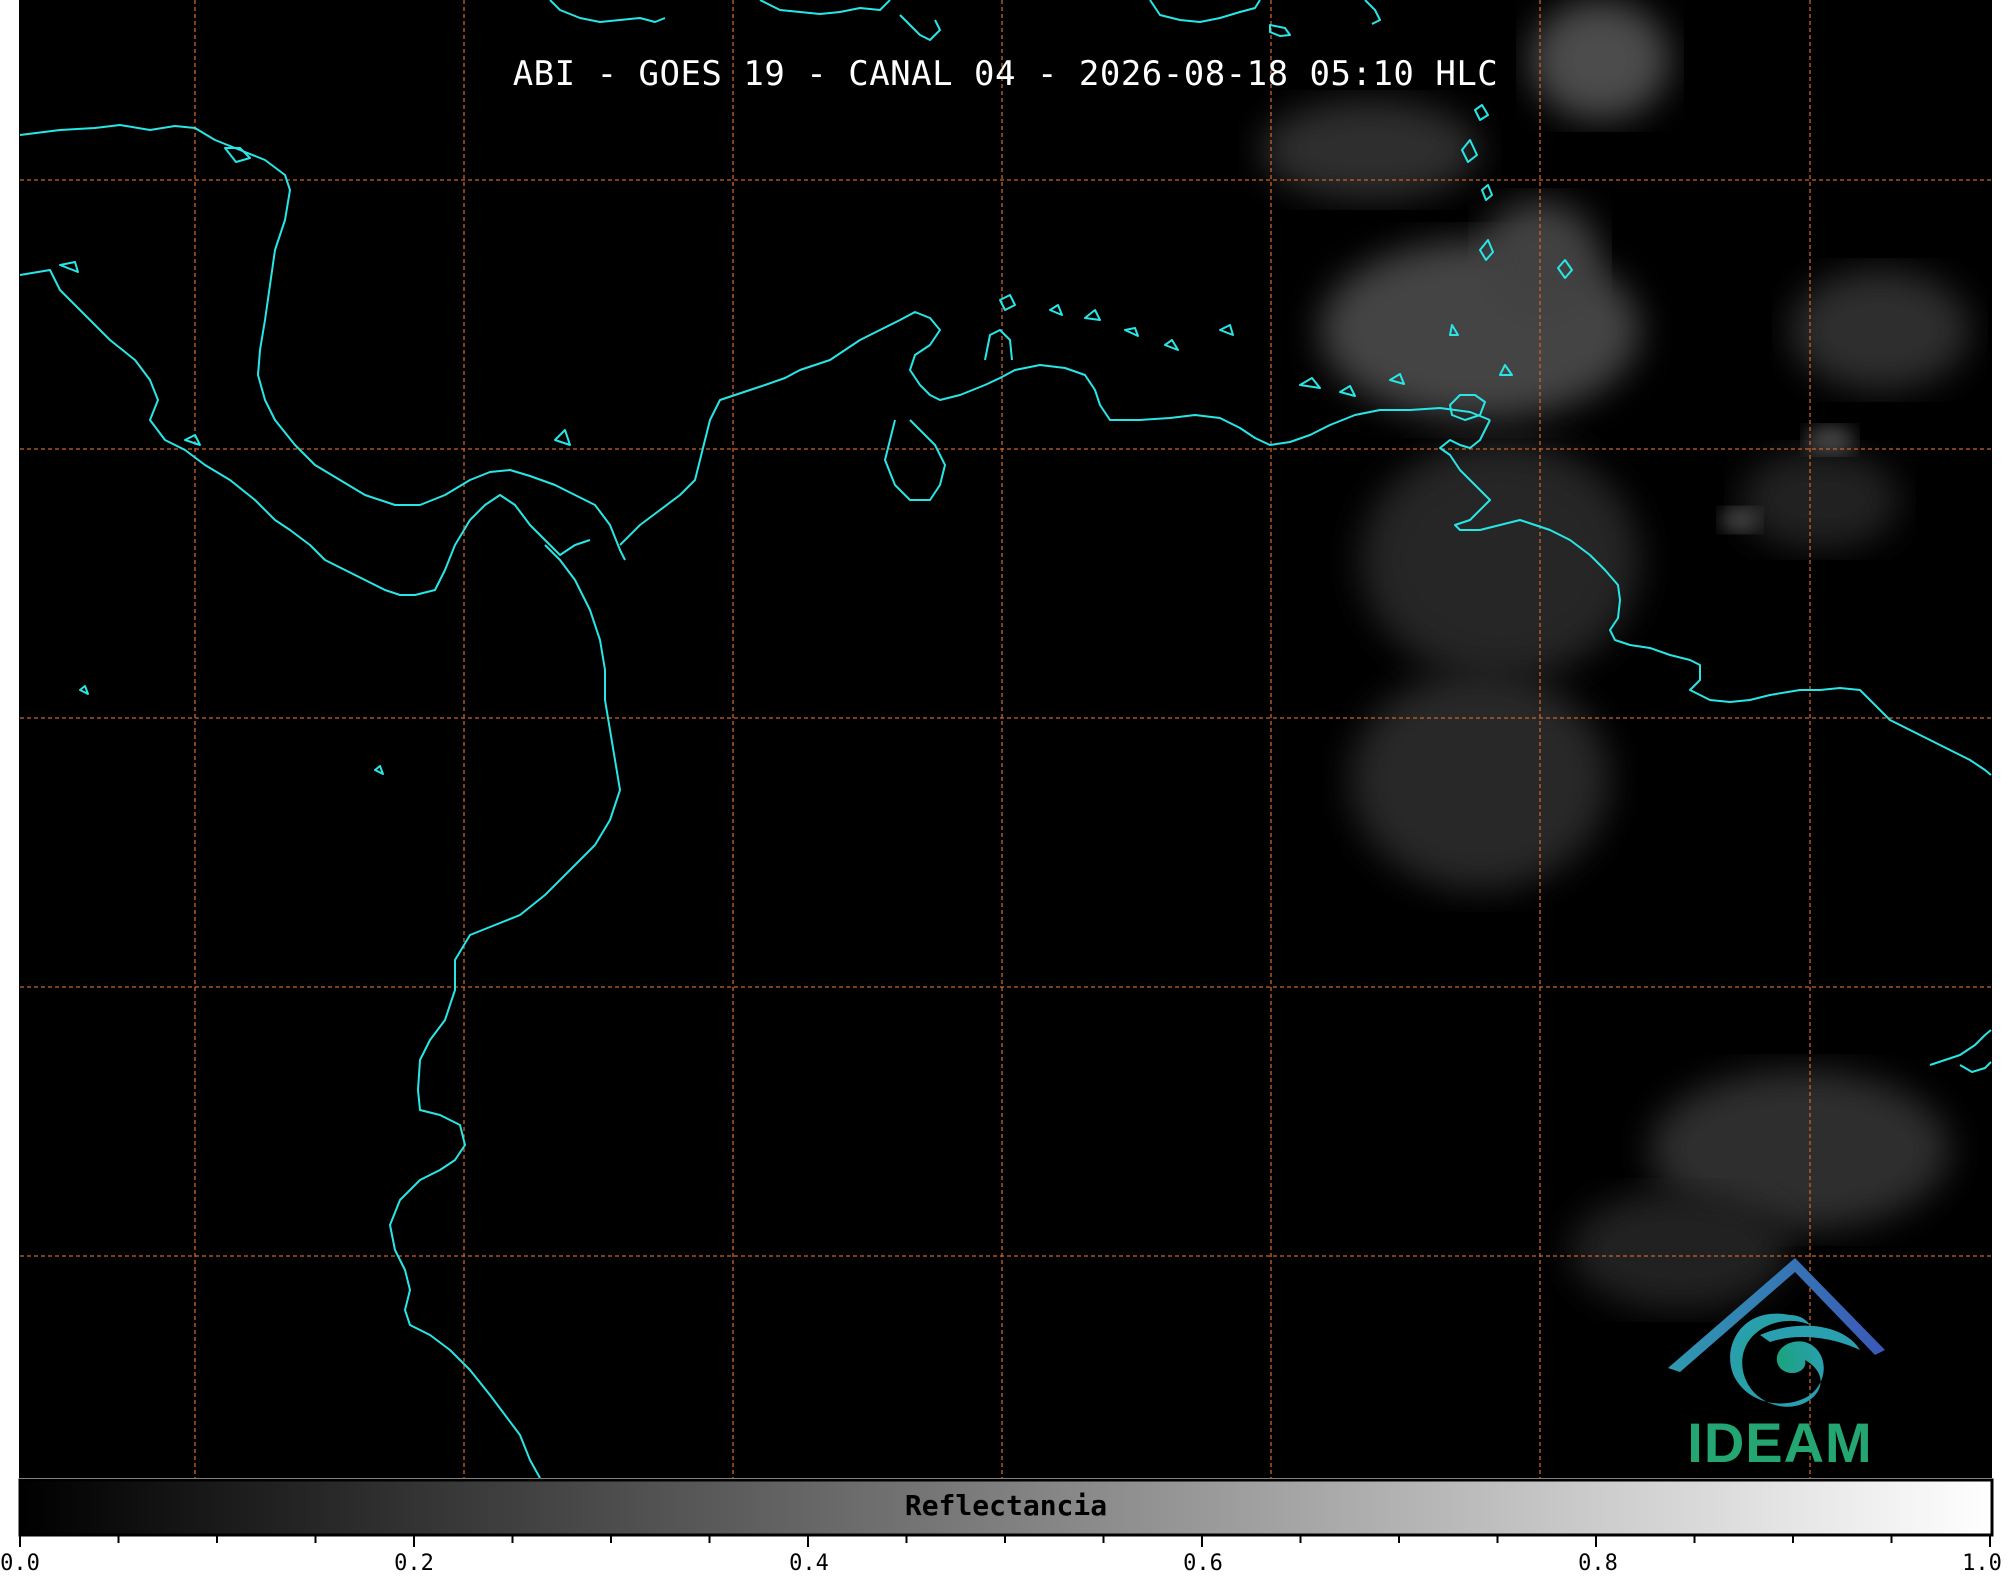 The image size is (2011, 1577). I want to click on colorbar-tick-label-2: 0.4, so click(809, 1563).